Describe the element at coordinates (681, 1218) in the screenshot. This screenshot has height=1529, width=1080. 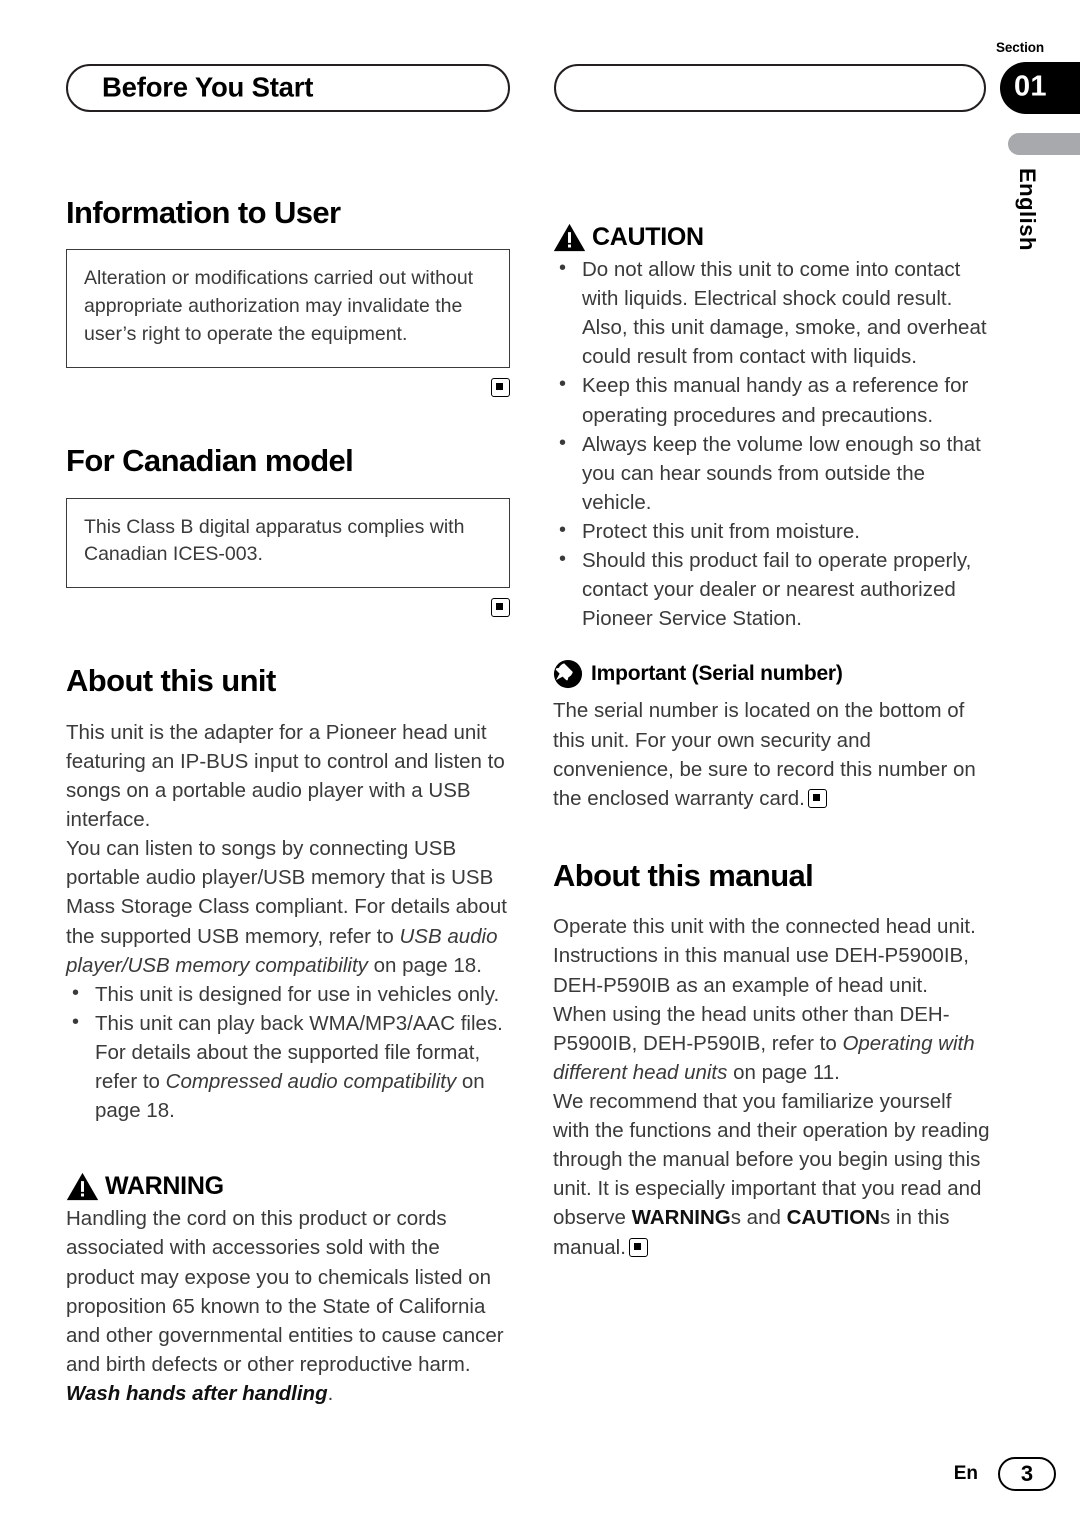
I see `manual-para3-bold-warning: WARNING` at that location.